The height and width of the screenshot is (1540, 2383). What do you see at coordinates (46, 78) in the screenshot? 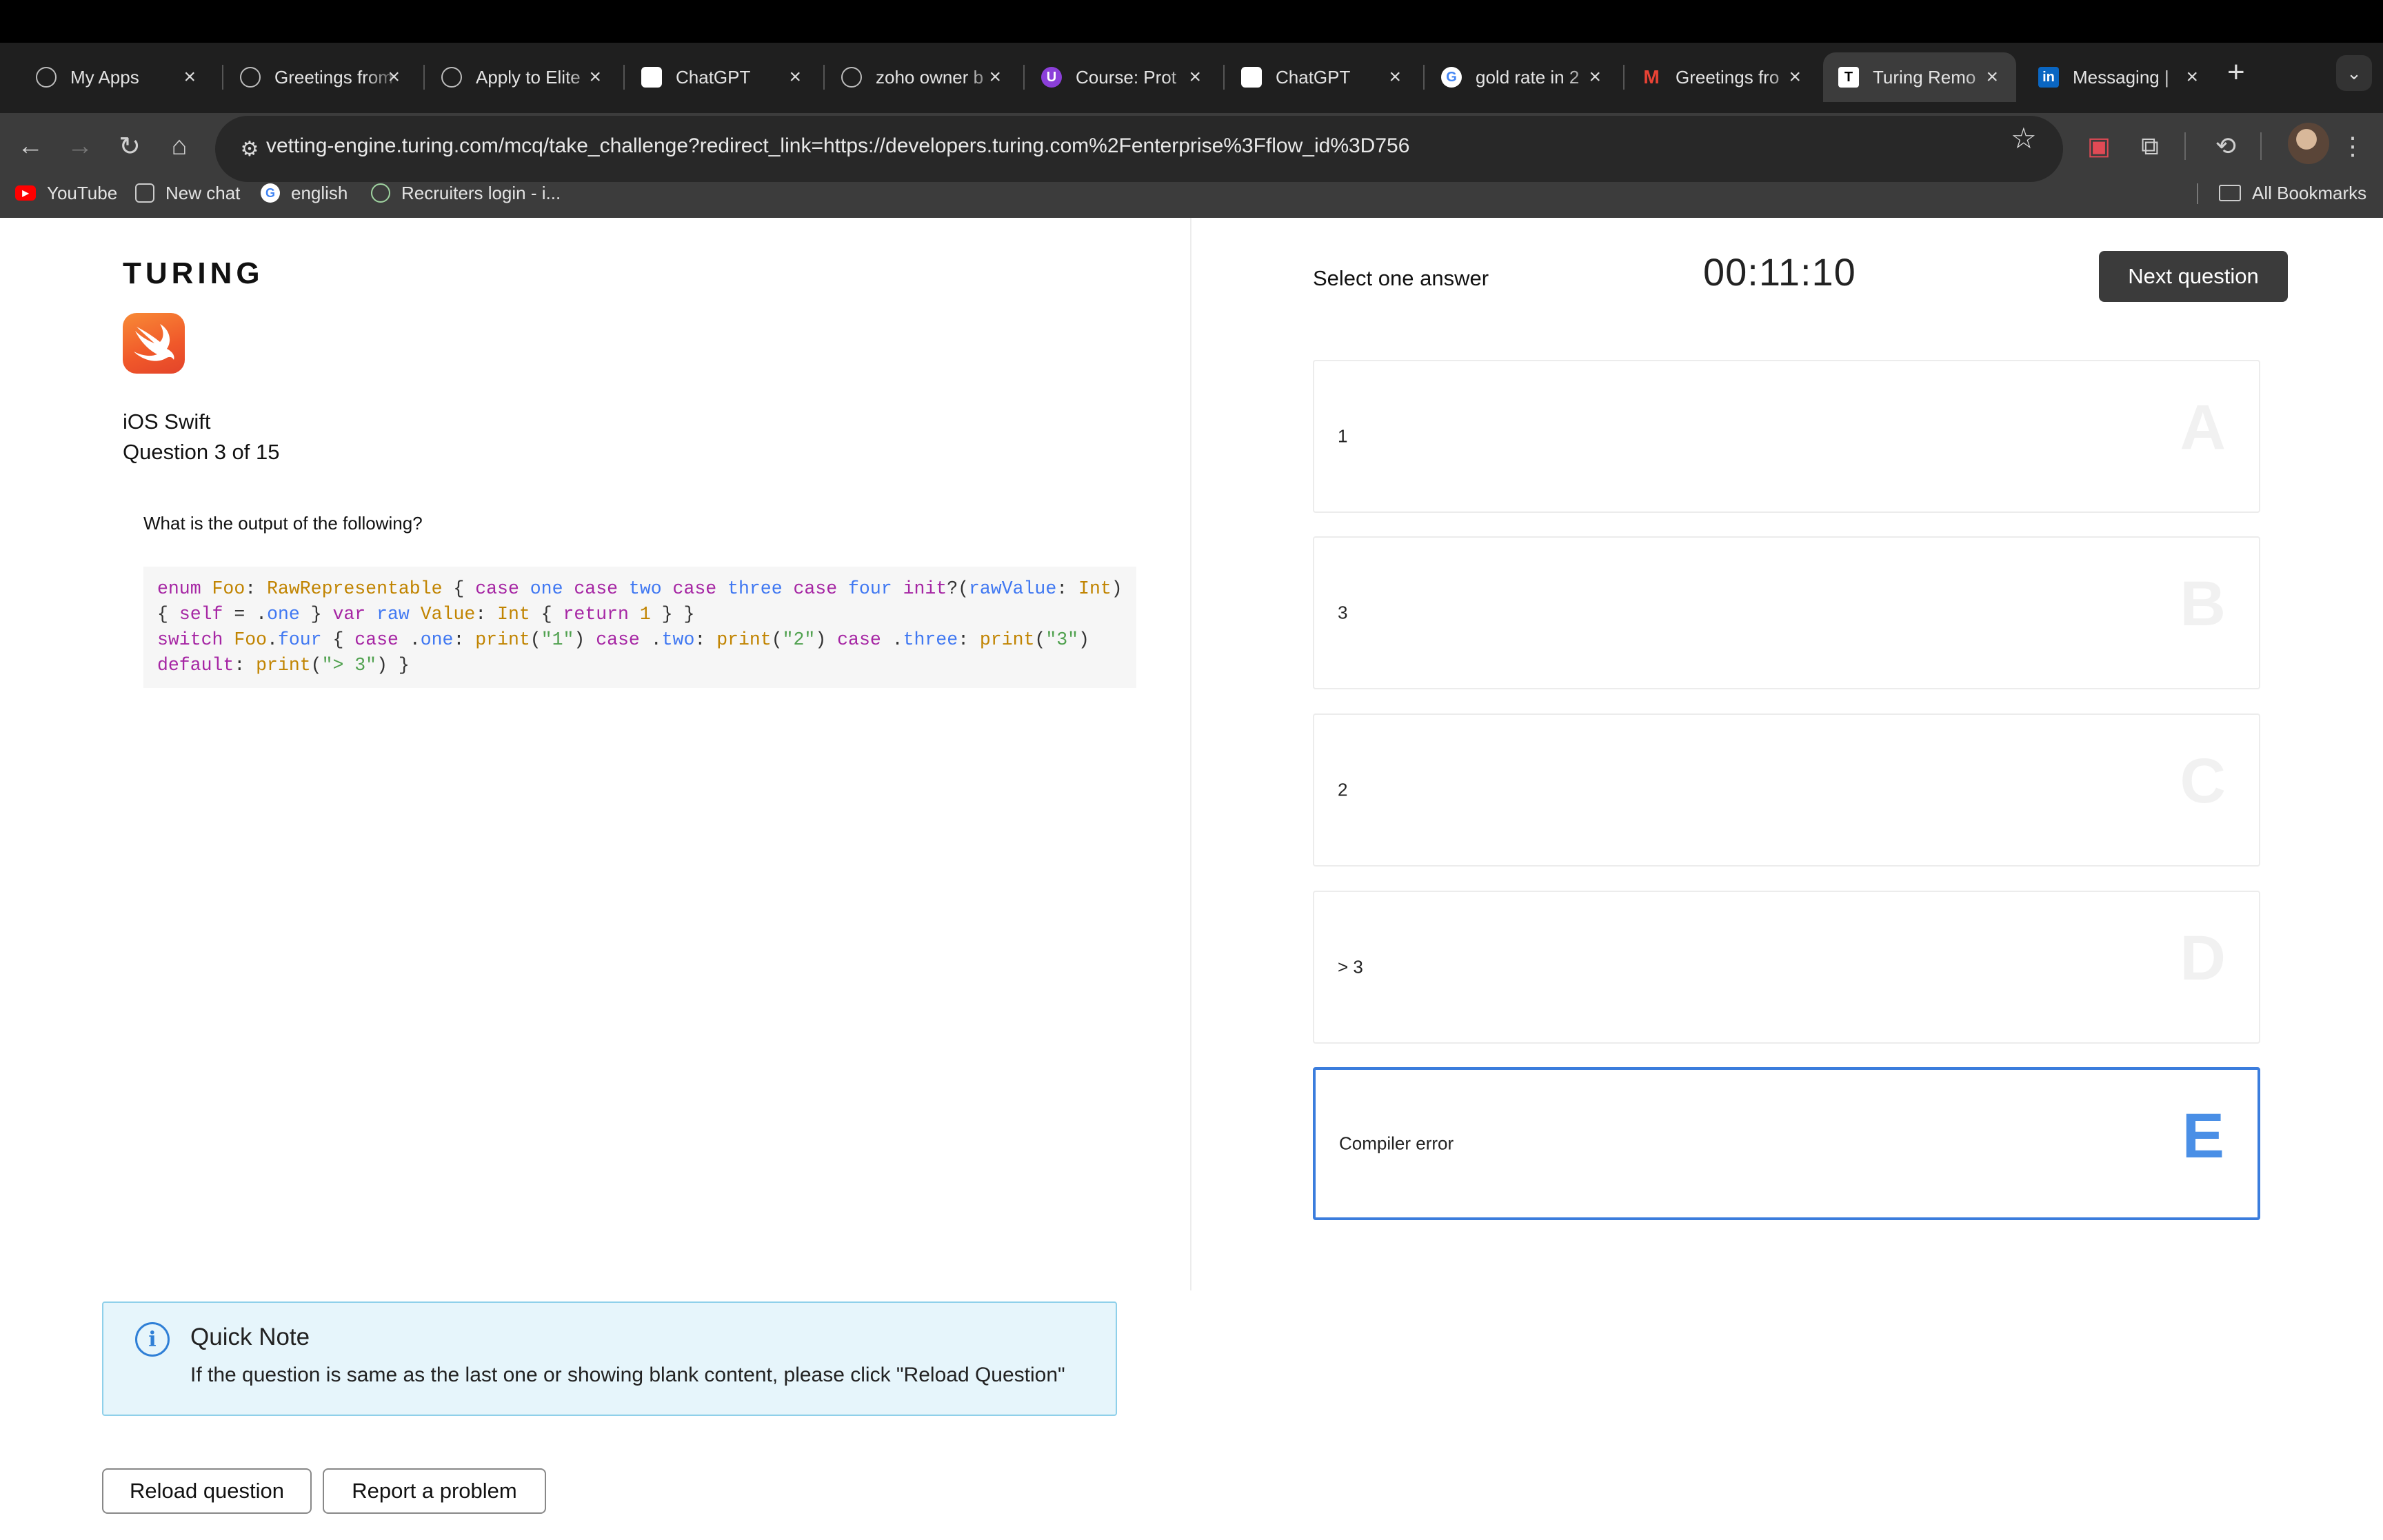
I see `apps-icon` at bounding box center [46, 78].